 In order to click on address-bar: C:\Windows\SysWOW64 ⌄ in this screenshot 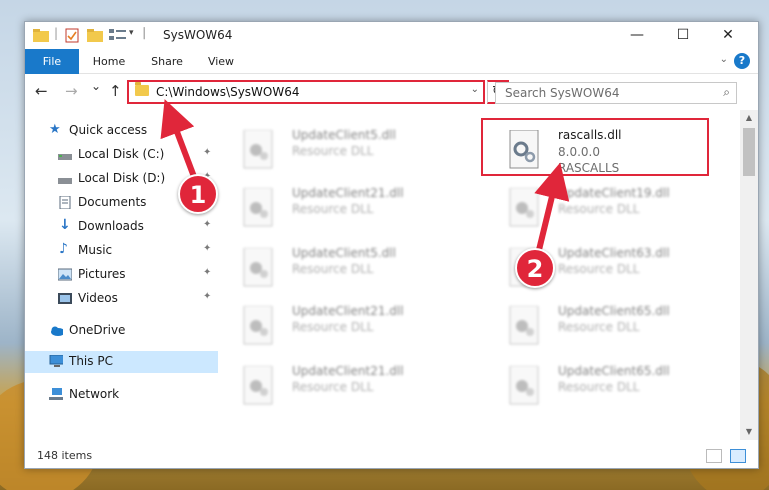, I will do `click(306, 92)`.